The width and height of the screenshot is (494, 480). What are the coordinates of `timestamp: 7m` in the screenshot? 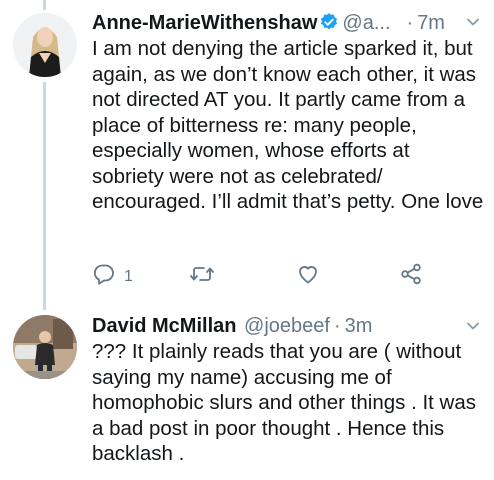 It's located at (431, 23).